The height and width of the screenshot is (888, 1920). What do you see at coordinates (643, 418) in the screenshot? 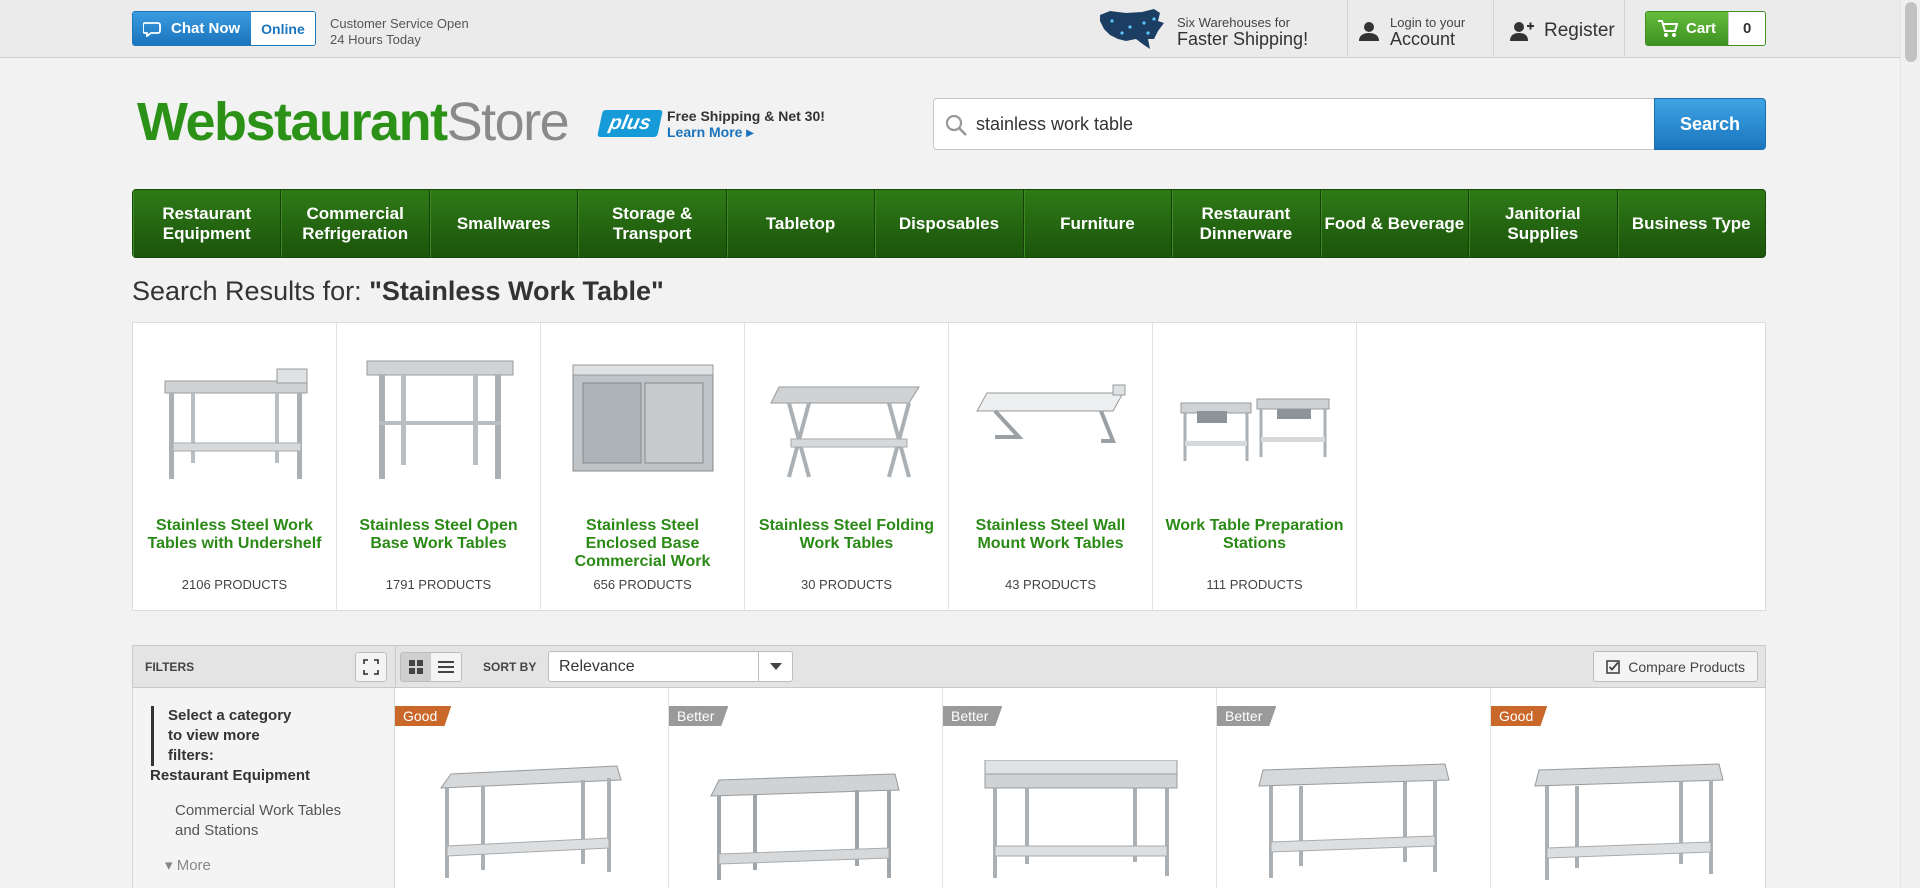
I see `enclosed-base-table-image` at bounding box center [643, 418].